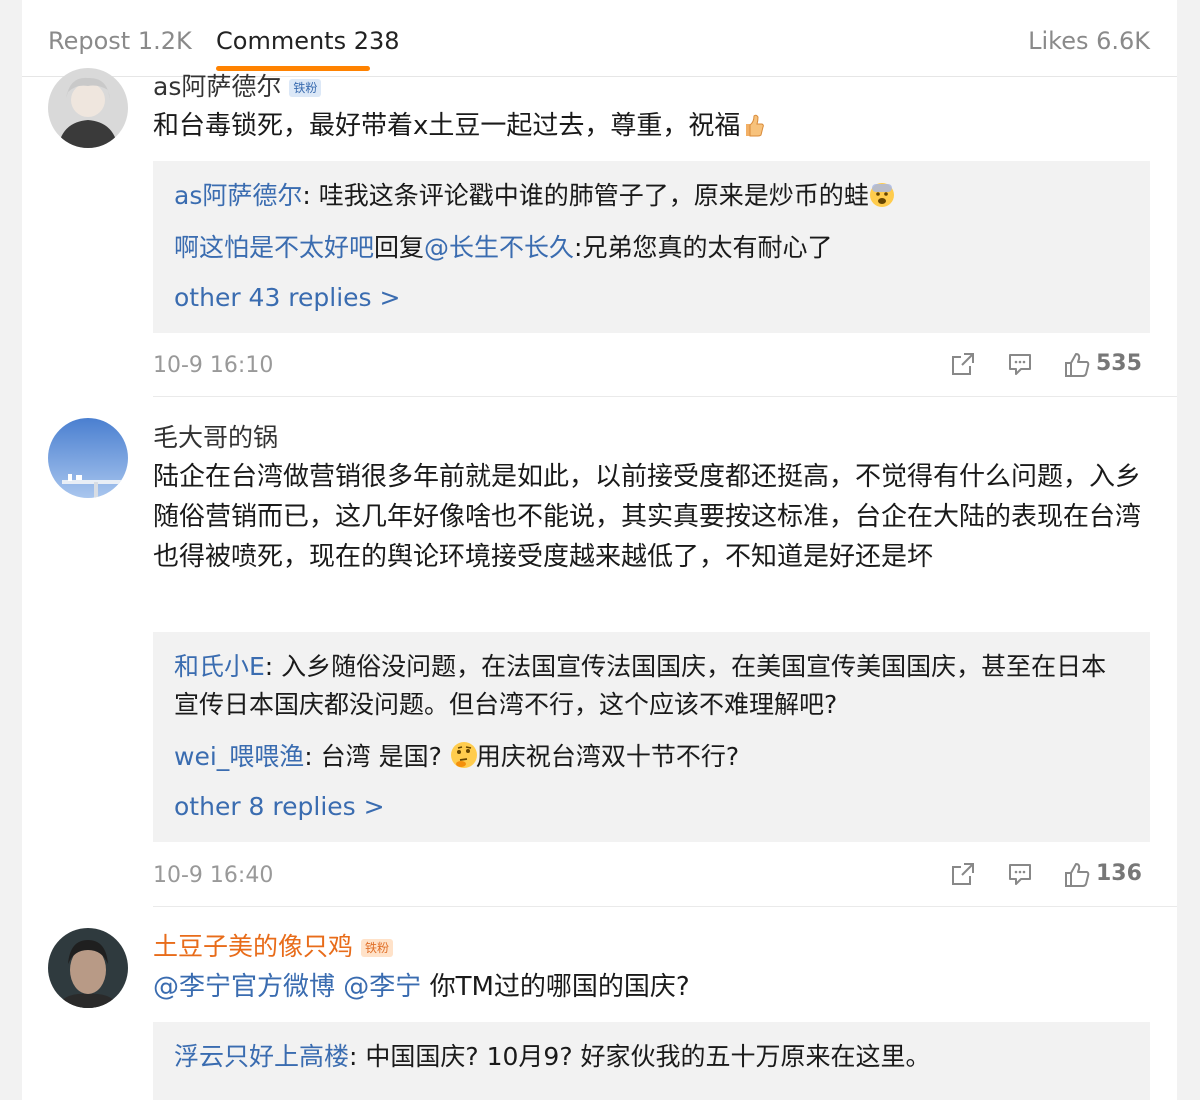 This screenshot has height=1100, width=1200. Describe the element at coordinates (585, 195) in the screenshot. I see `reply-text: : 哇我这条评论戳中谁的肺管子了，原来是炒币的蛙` at that location.